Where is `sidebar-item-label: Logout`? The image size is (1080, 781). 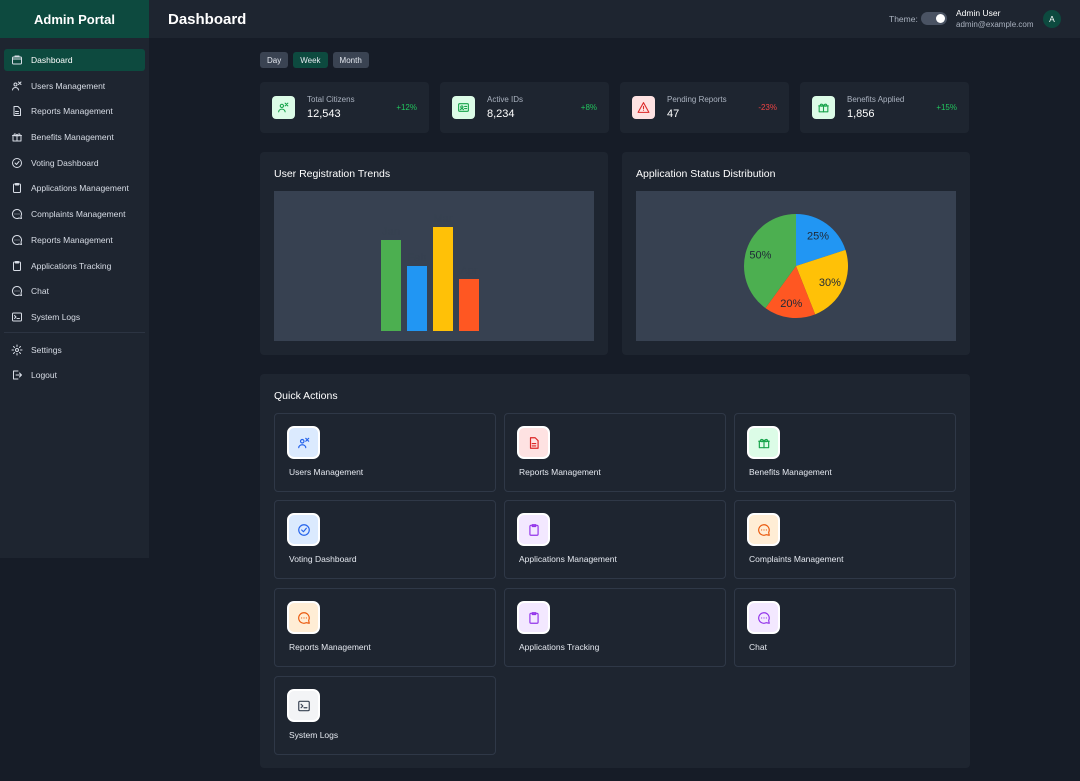
sidebar-item-label: Logout is located at coordinates (44, 375).